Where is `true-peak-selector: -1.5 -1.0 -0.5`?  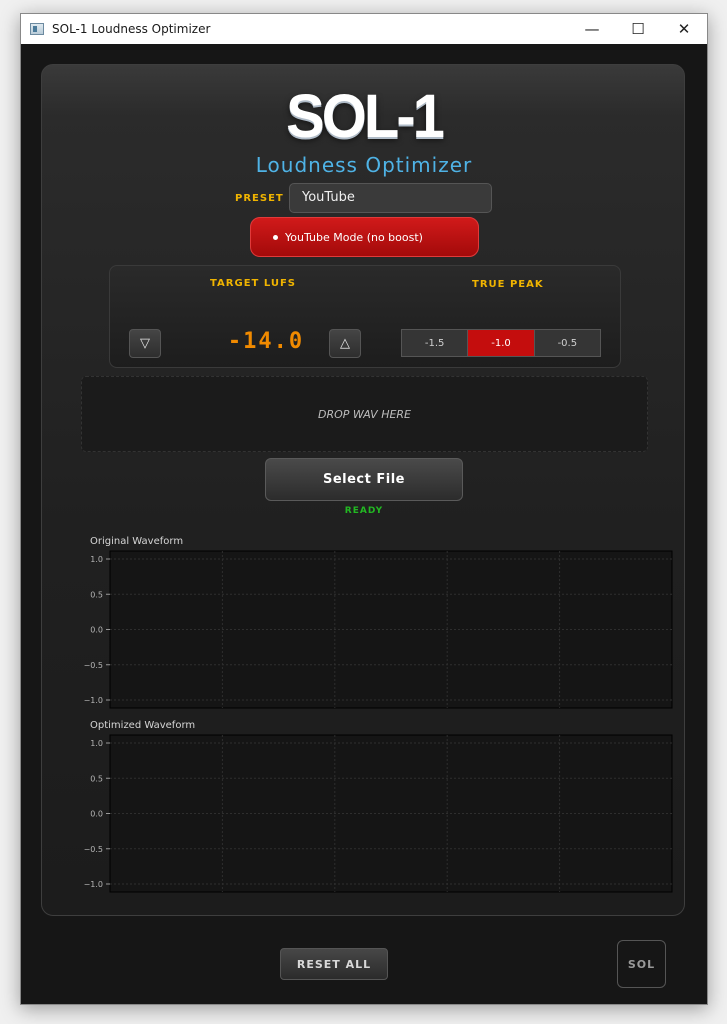
true-peak-selector: -1.5 -1.0 -0.5 is located at coordinates (501, 343).